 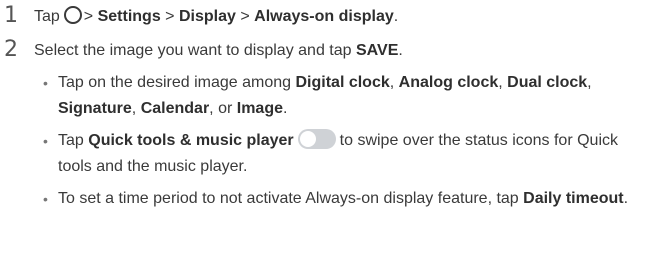 I want to click on bullet-text-pre: Tap on the desired image among, so click(x=175, y=82).